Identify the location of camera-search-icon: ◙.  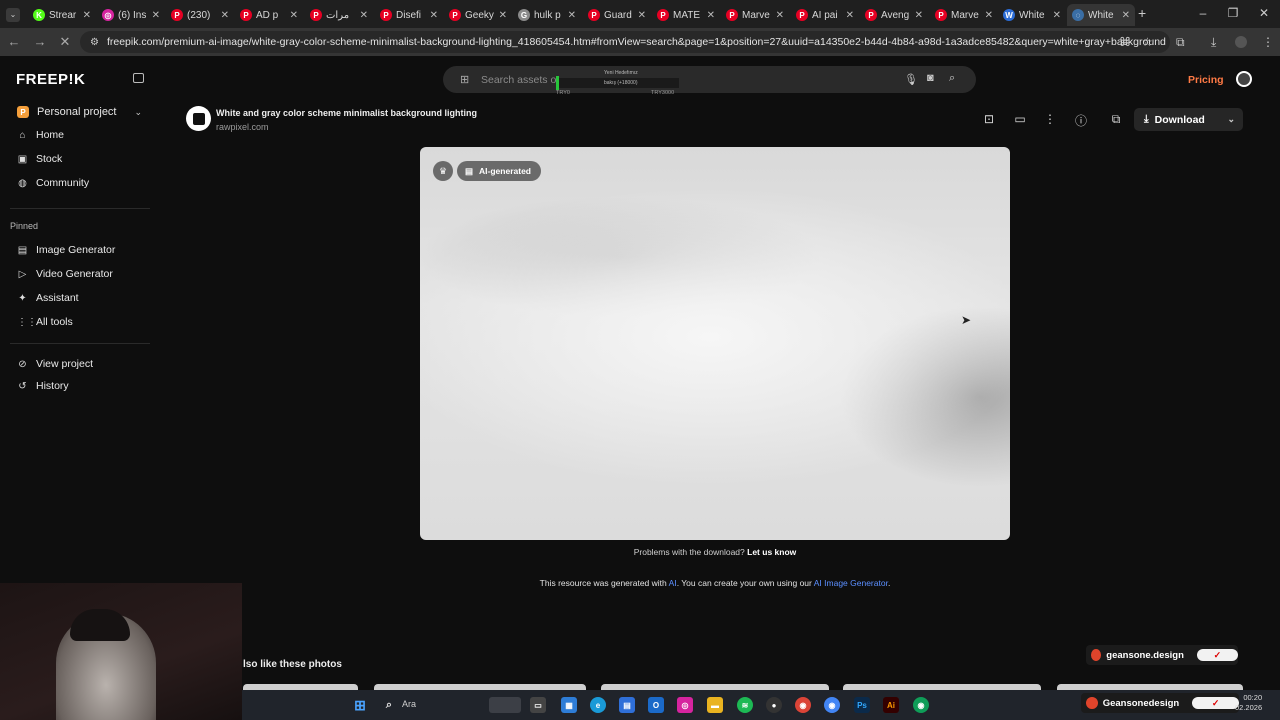
(930, 78).